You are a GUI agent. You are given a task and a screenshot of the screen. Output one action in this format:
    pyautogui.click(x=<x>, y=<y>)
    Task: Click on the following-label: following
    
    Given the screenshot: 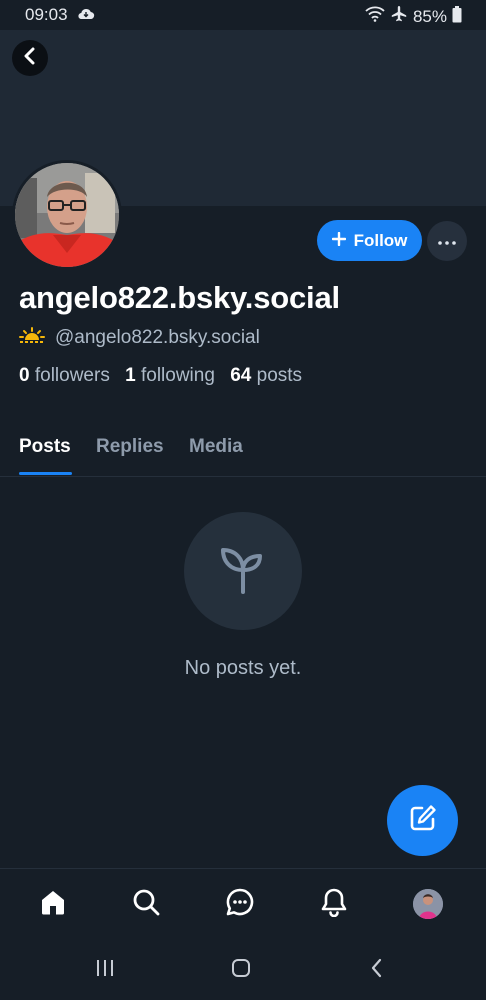 What is the action you would take?
    pyautogui.click(x=178, y=375)
    